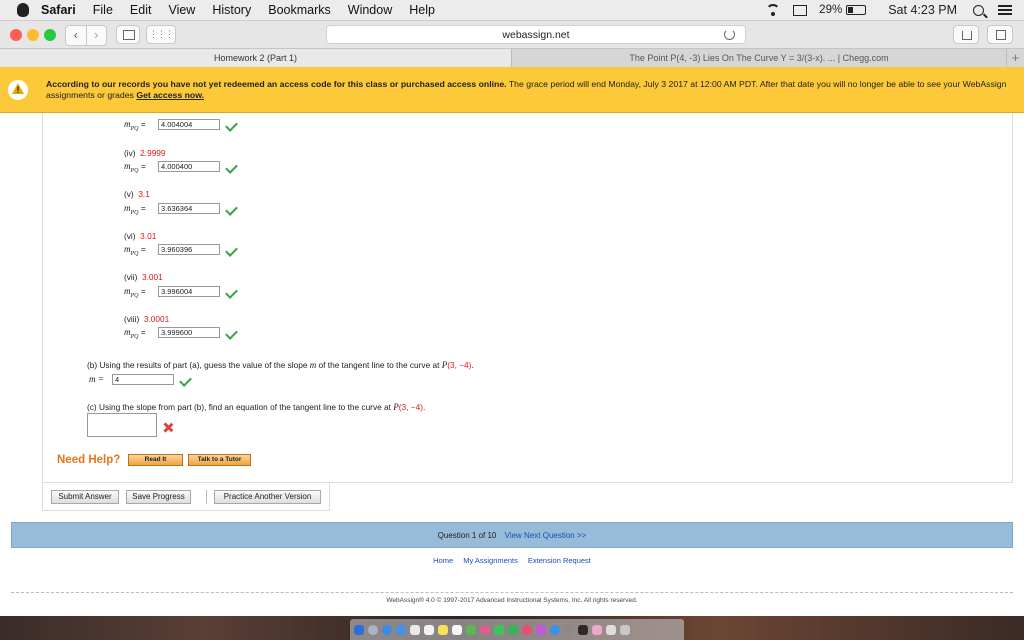 This screenshot has height=640, width=1024. What do you see at coordinates (1015, 58) in the screenshot?
I see `new-tab-button: +` at bounding box center [1015, 58].